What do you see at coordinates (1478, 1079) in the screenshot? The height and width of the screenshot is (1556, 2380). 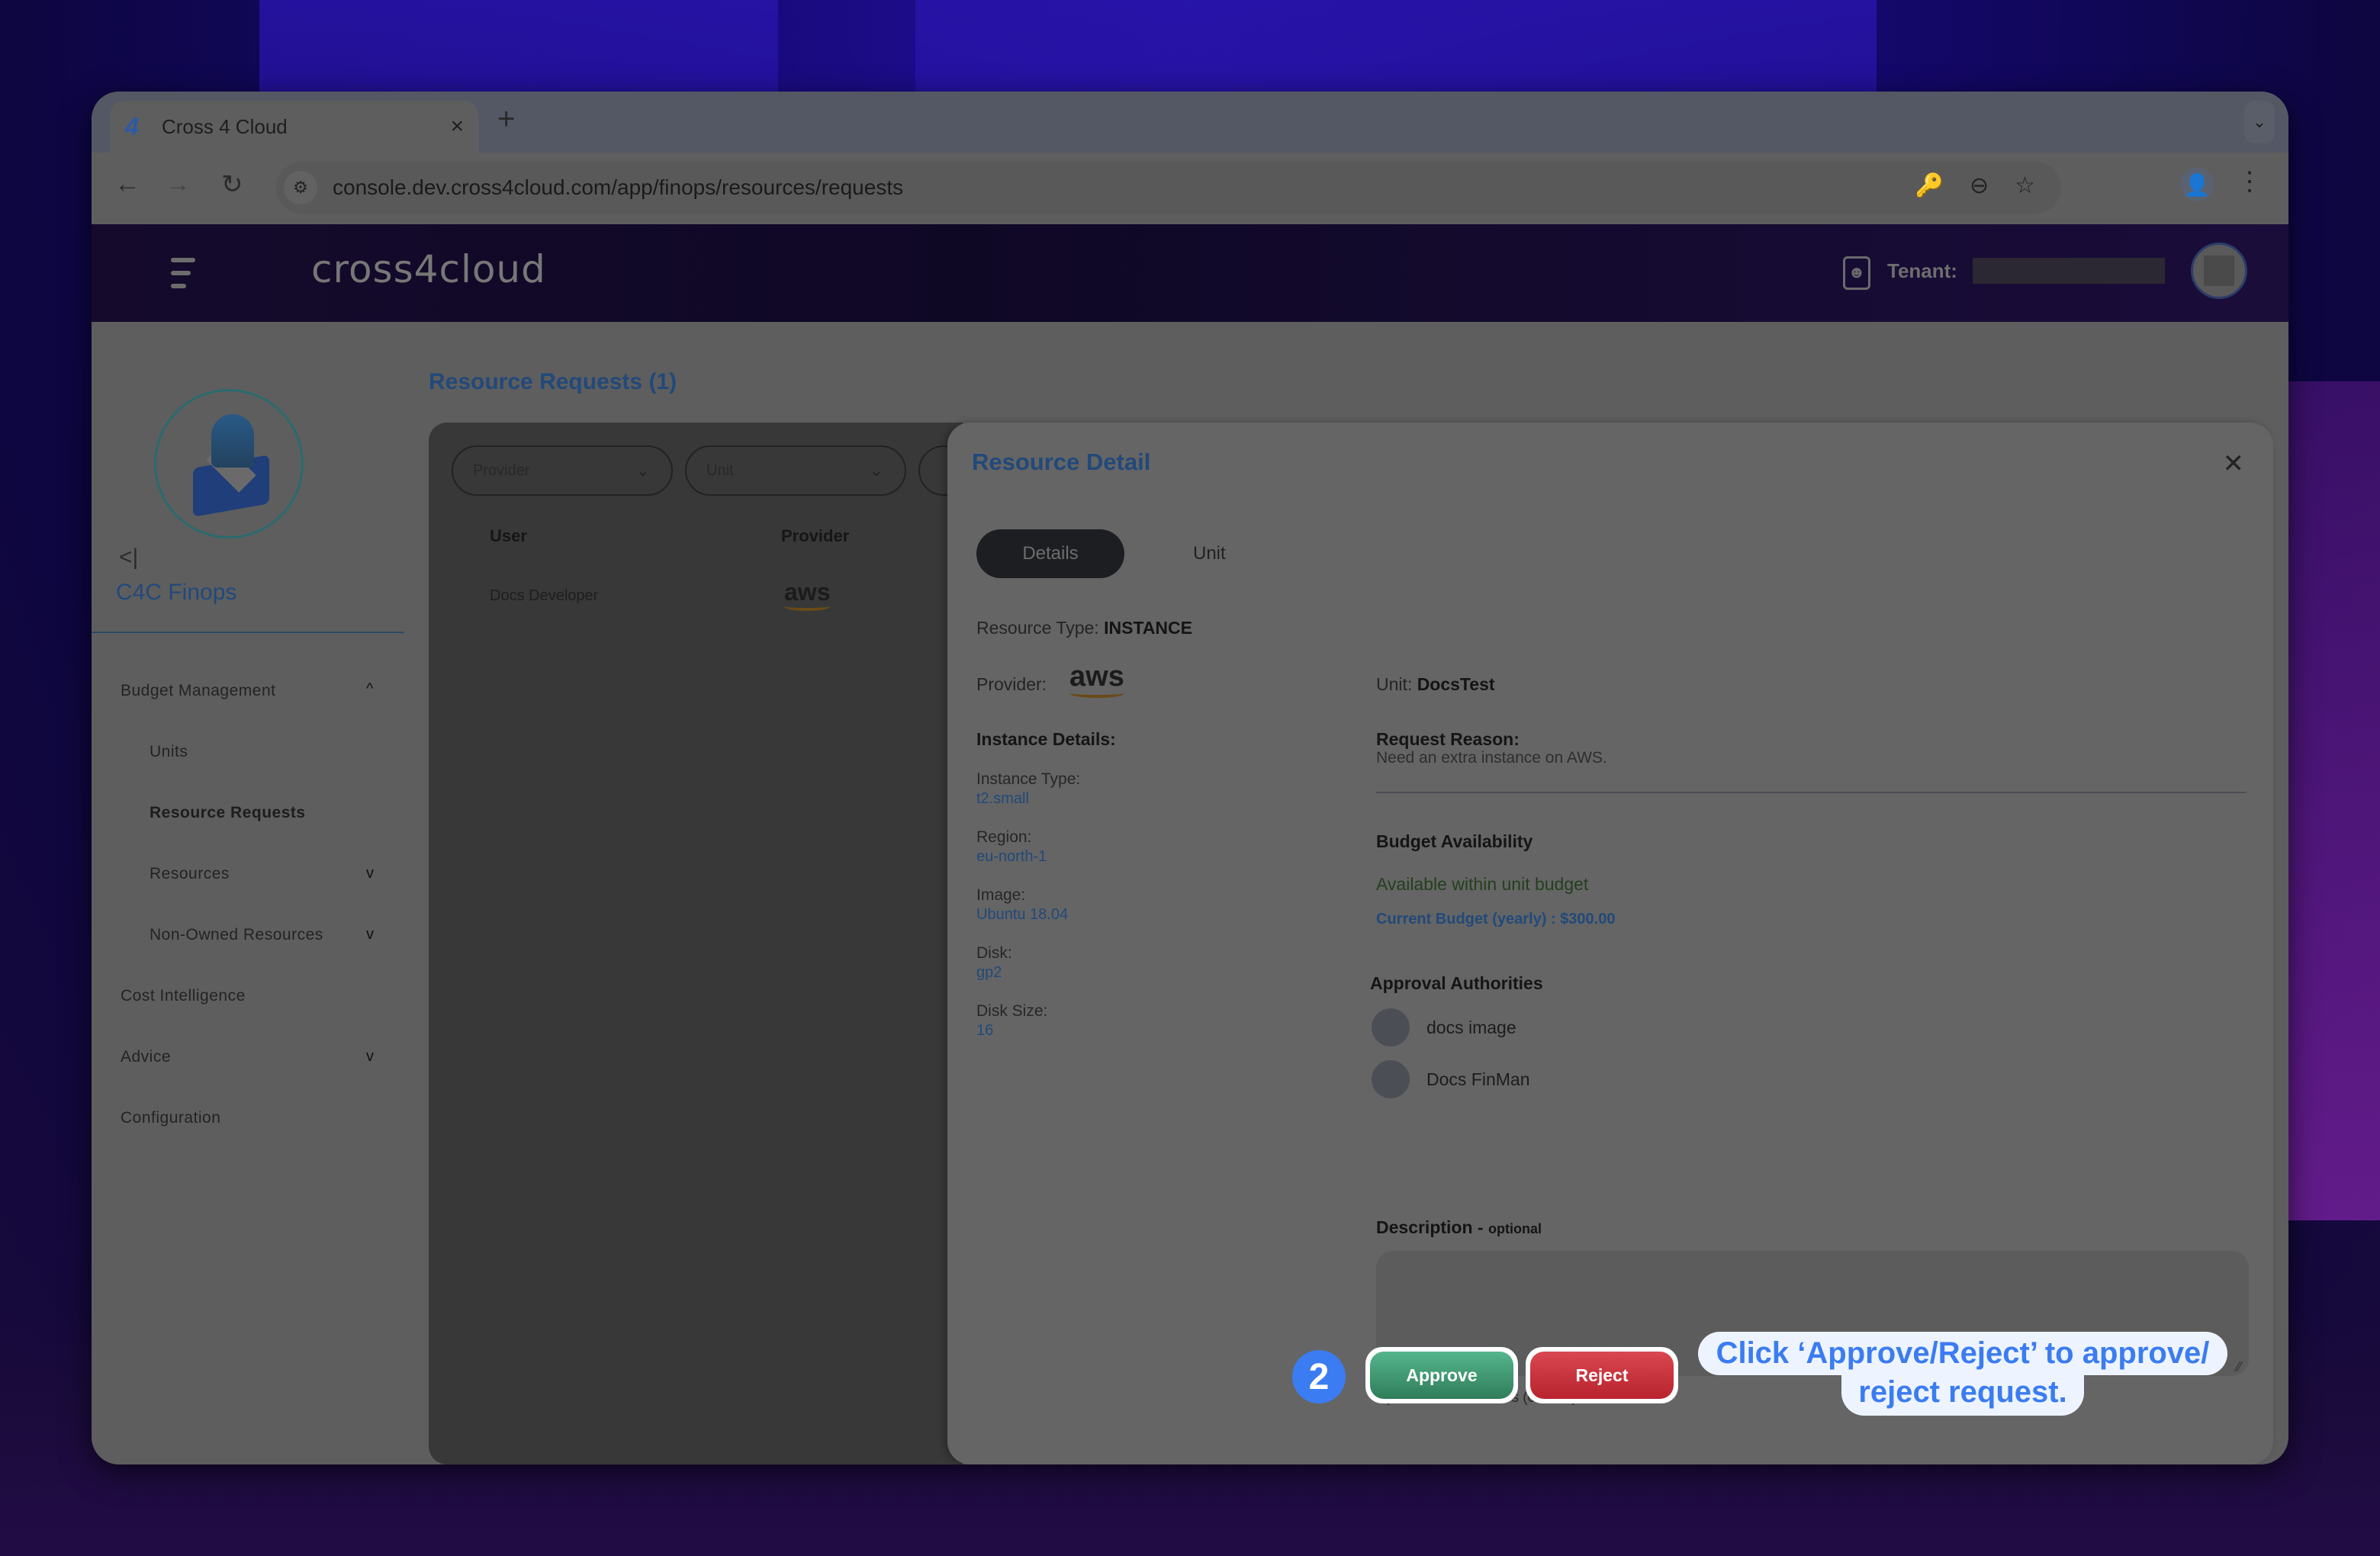 I see `approver-name: Docs FinMan` at bounding box center [1478, 1079].